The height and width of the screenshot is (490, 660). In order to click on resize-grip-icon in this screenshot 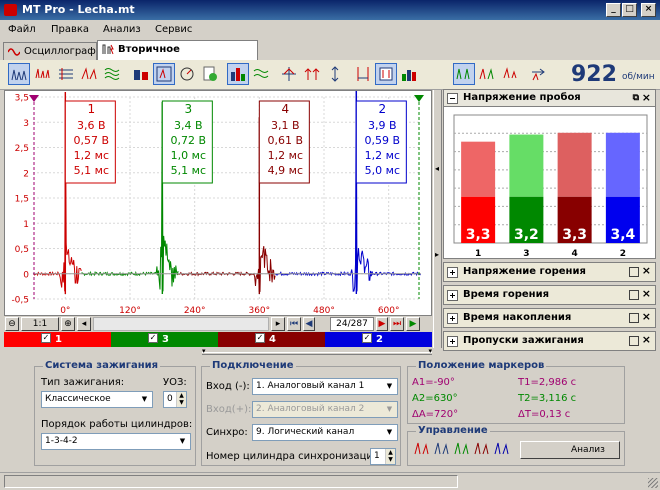, I will do `click(653, 483)`.